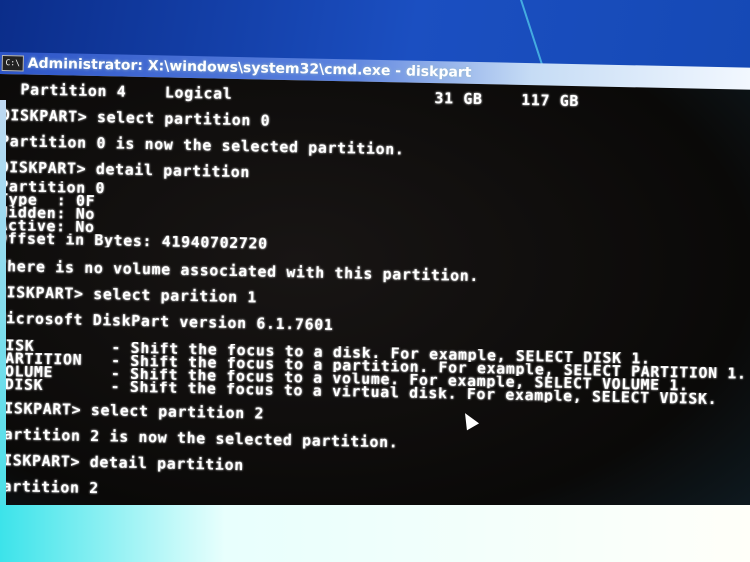  I want to click on desktop-streak, so click(532, 33).